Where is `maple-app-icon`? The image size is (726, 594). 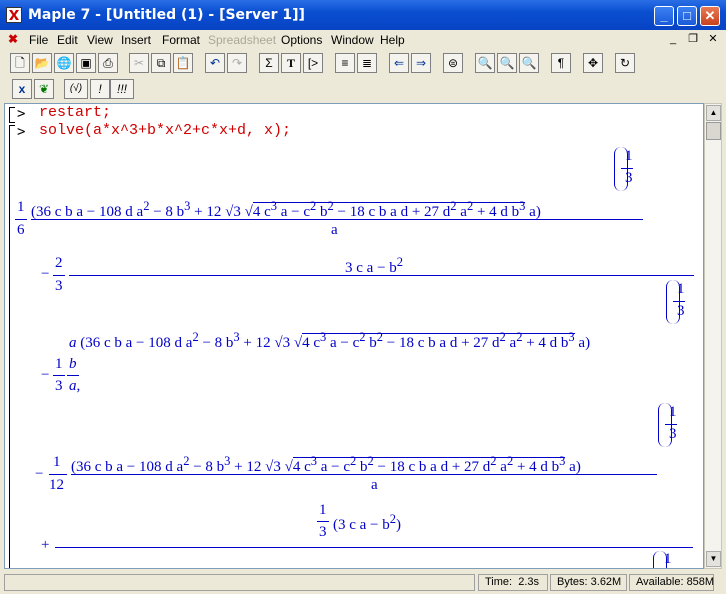 maple-app-icon is located at coordinates (14, 15).